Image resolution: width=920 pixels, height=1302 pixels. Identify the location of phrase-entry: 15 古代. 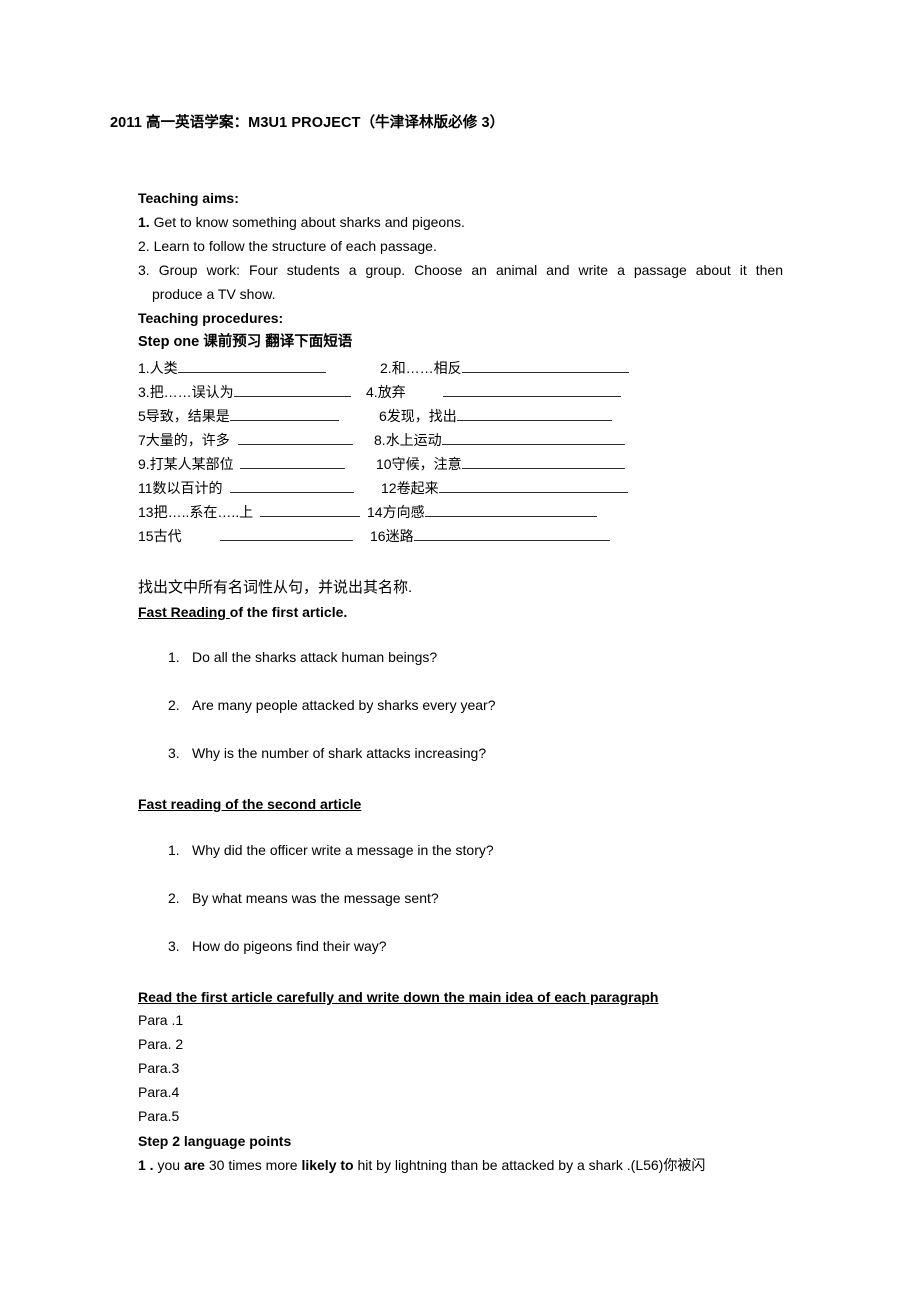
(245, 536).